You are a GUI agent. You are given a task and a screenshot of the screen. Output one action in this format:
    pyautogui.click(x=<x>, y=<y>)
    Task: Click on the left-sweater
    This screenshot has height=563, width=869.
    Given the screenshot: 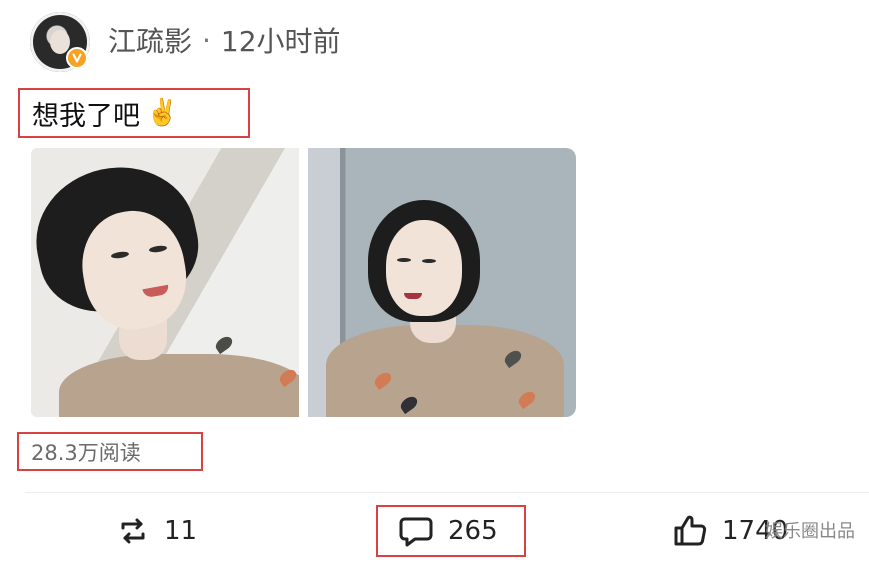 What is the action you would take?
    pyautogui.click(x=179, y=385)
    